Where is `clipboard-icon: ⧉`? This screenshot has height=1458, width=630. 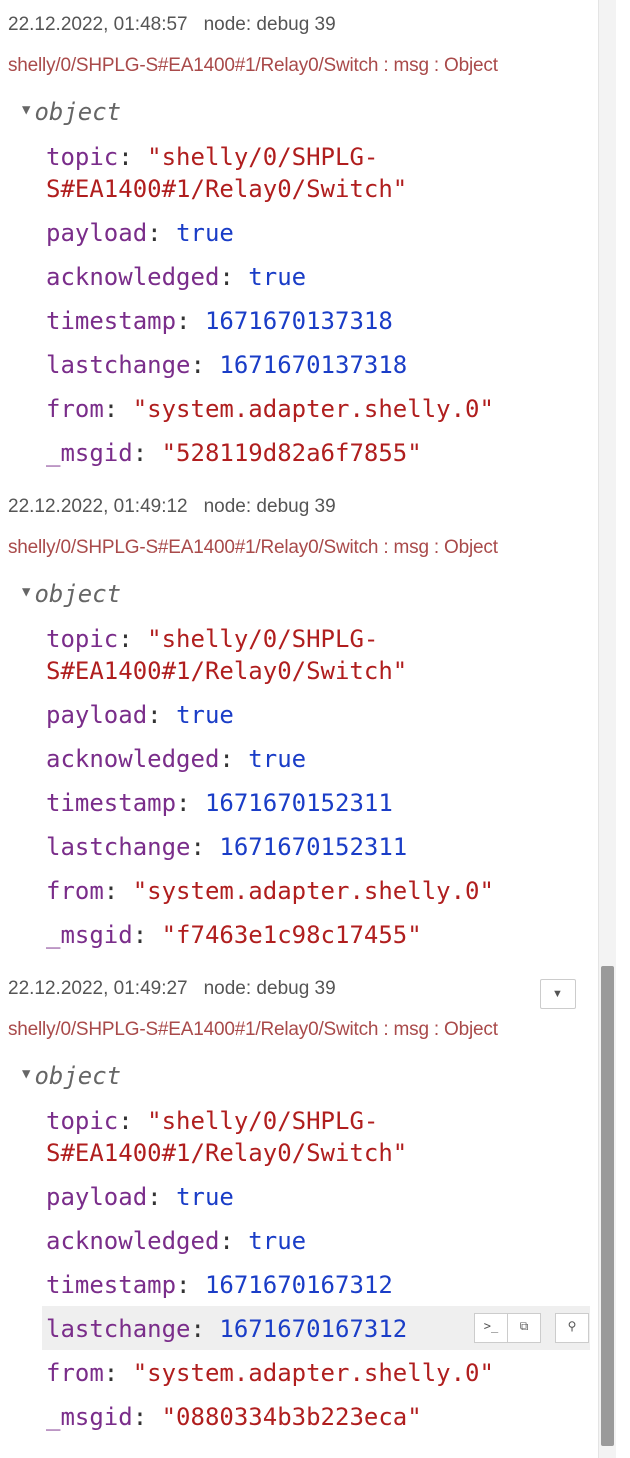 clipboard-icon: ⧉ is located at coordinates (524, 1326).